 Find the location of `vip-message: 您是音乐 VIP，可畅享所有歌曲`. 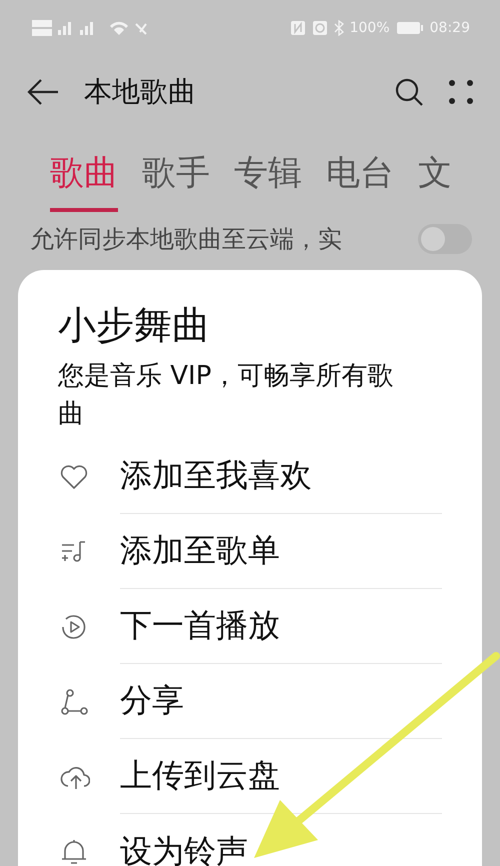

vip-message: 您是音乐 VIP，可畅享所有歌曲 is located at coordinates (226, 395).